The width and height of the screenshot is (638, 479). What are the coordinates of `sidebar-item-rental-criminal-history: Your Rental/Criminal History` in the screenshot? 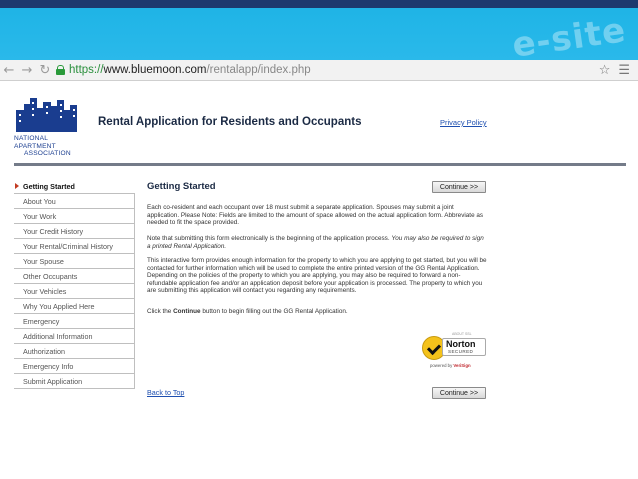 It's located at (74, 246).